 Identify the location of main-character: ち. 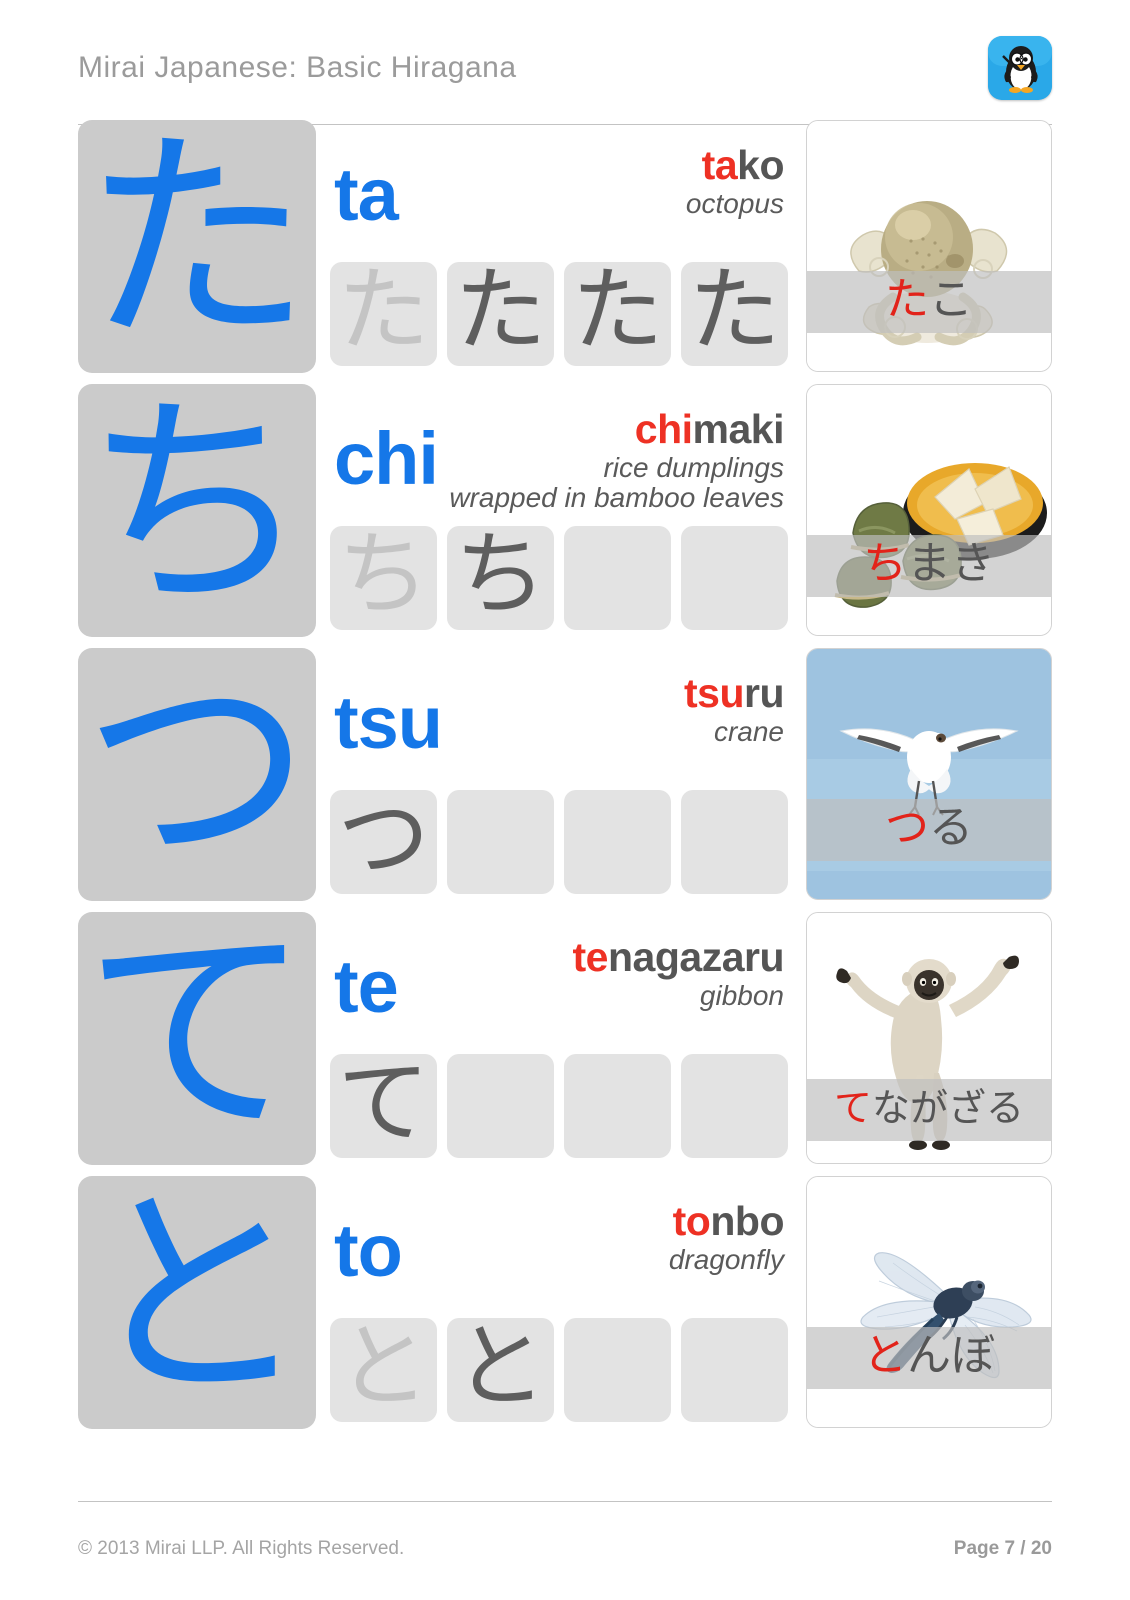
(197, 510).